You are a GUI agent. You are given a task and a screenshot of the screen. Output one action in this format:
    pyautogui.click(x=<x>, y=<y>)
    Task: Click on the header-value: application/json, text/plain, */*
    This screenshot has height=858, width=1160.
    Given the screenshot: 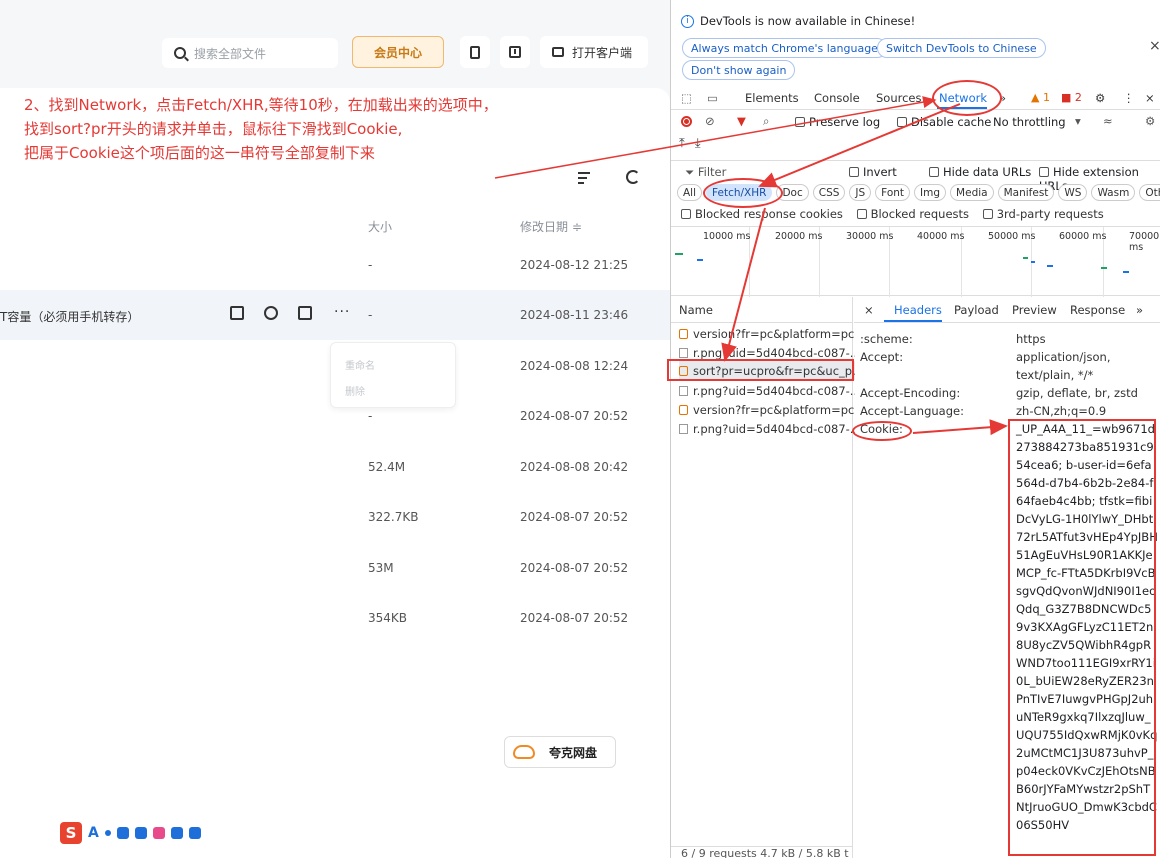 What is the action you would take?
    pyautogui.click(x=1063, y=366)
    